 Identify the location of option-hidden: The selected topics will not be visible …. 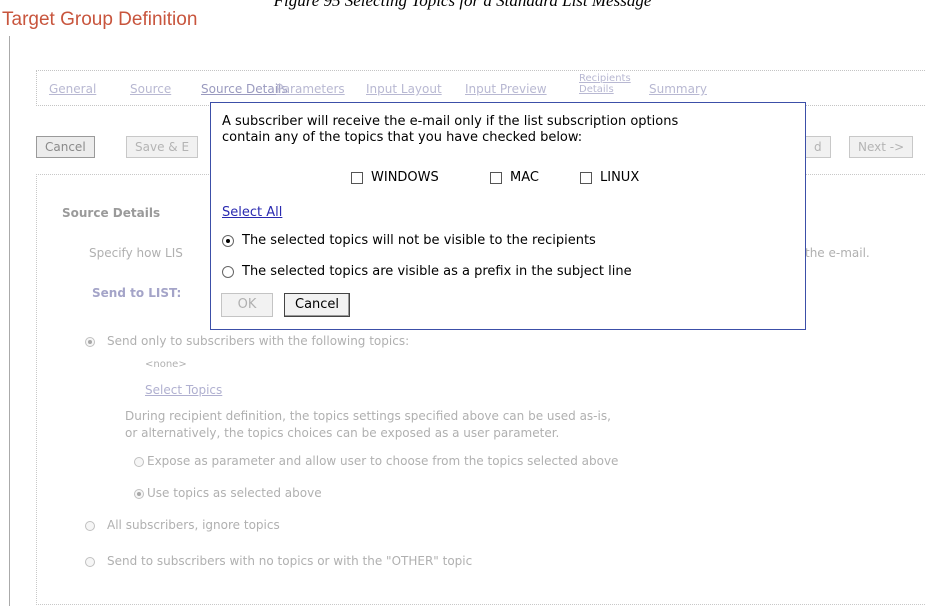
(409, 240).